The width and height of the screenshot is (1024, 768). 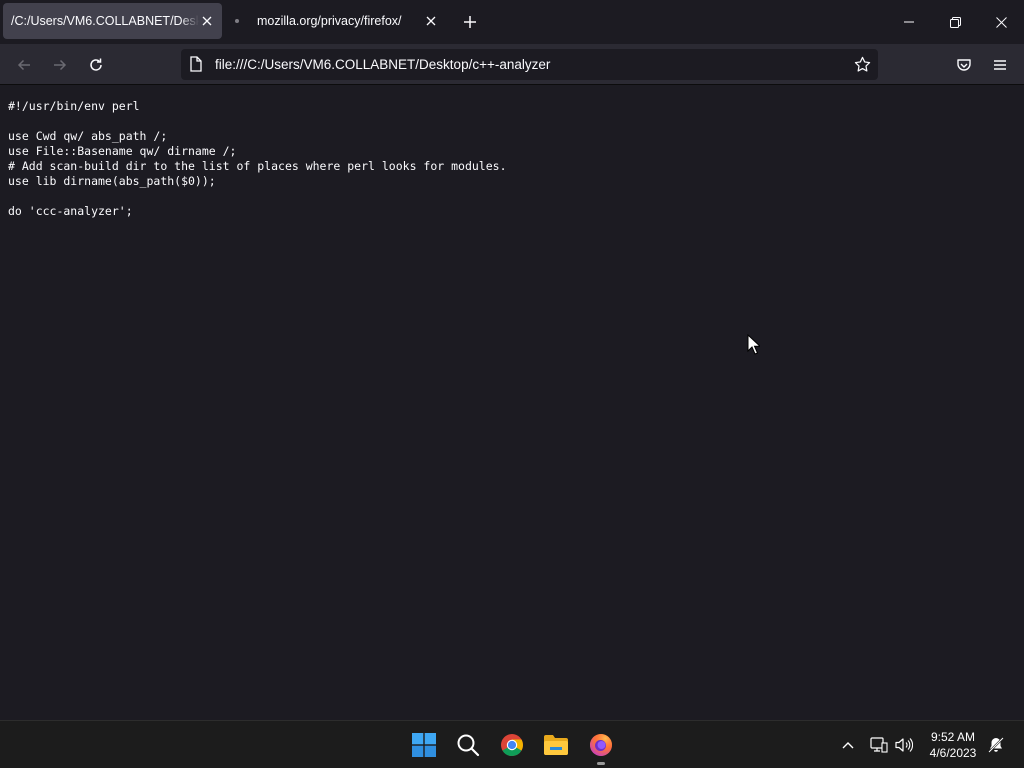 I want to click on firefox-icon, so click(x=601, y=745).